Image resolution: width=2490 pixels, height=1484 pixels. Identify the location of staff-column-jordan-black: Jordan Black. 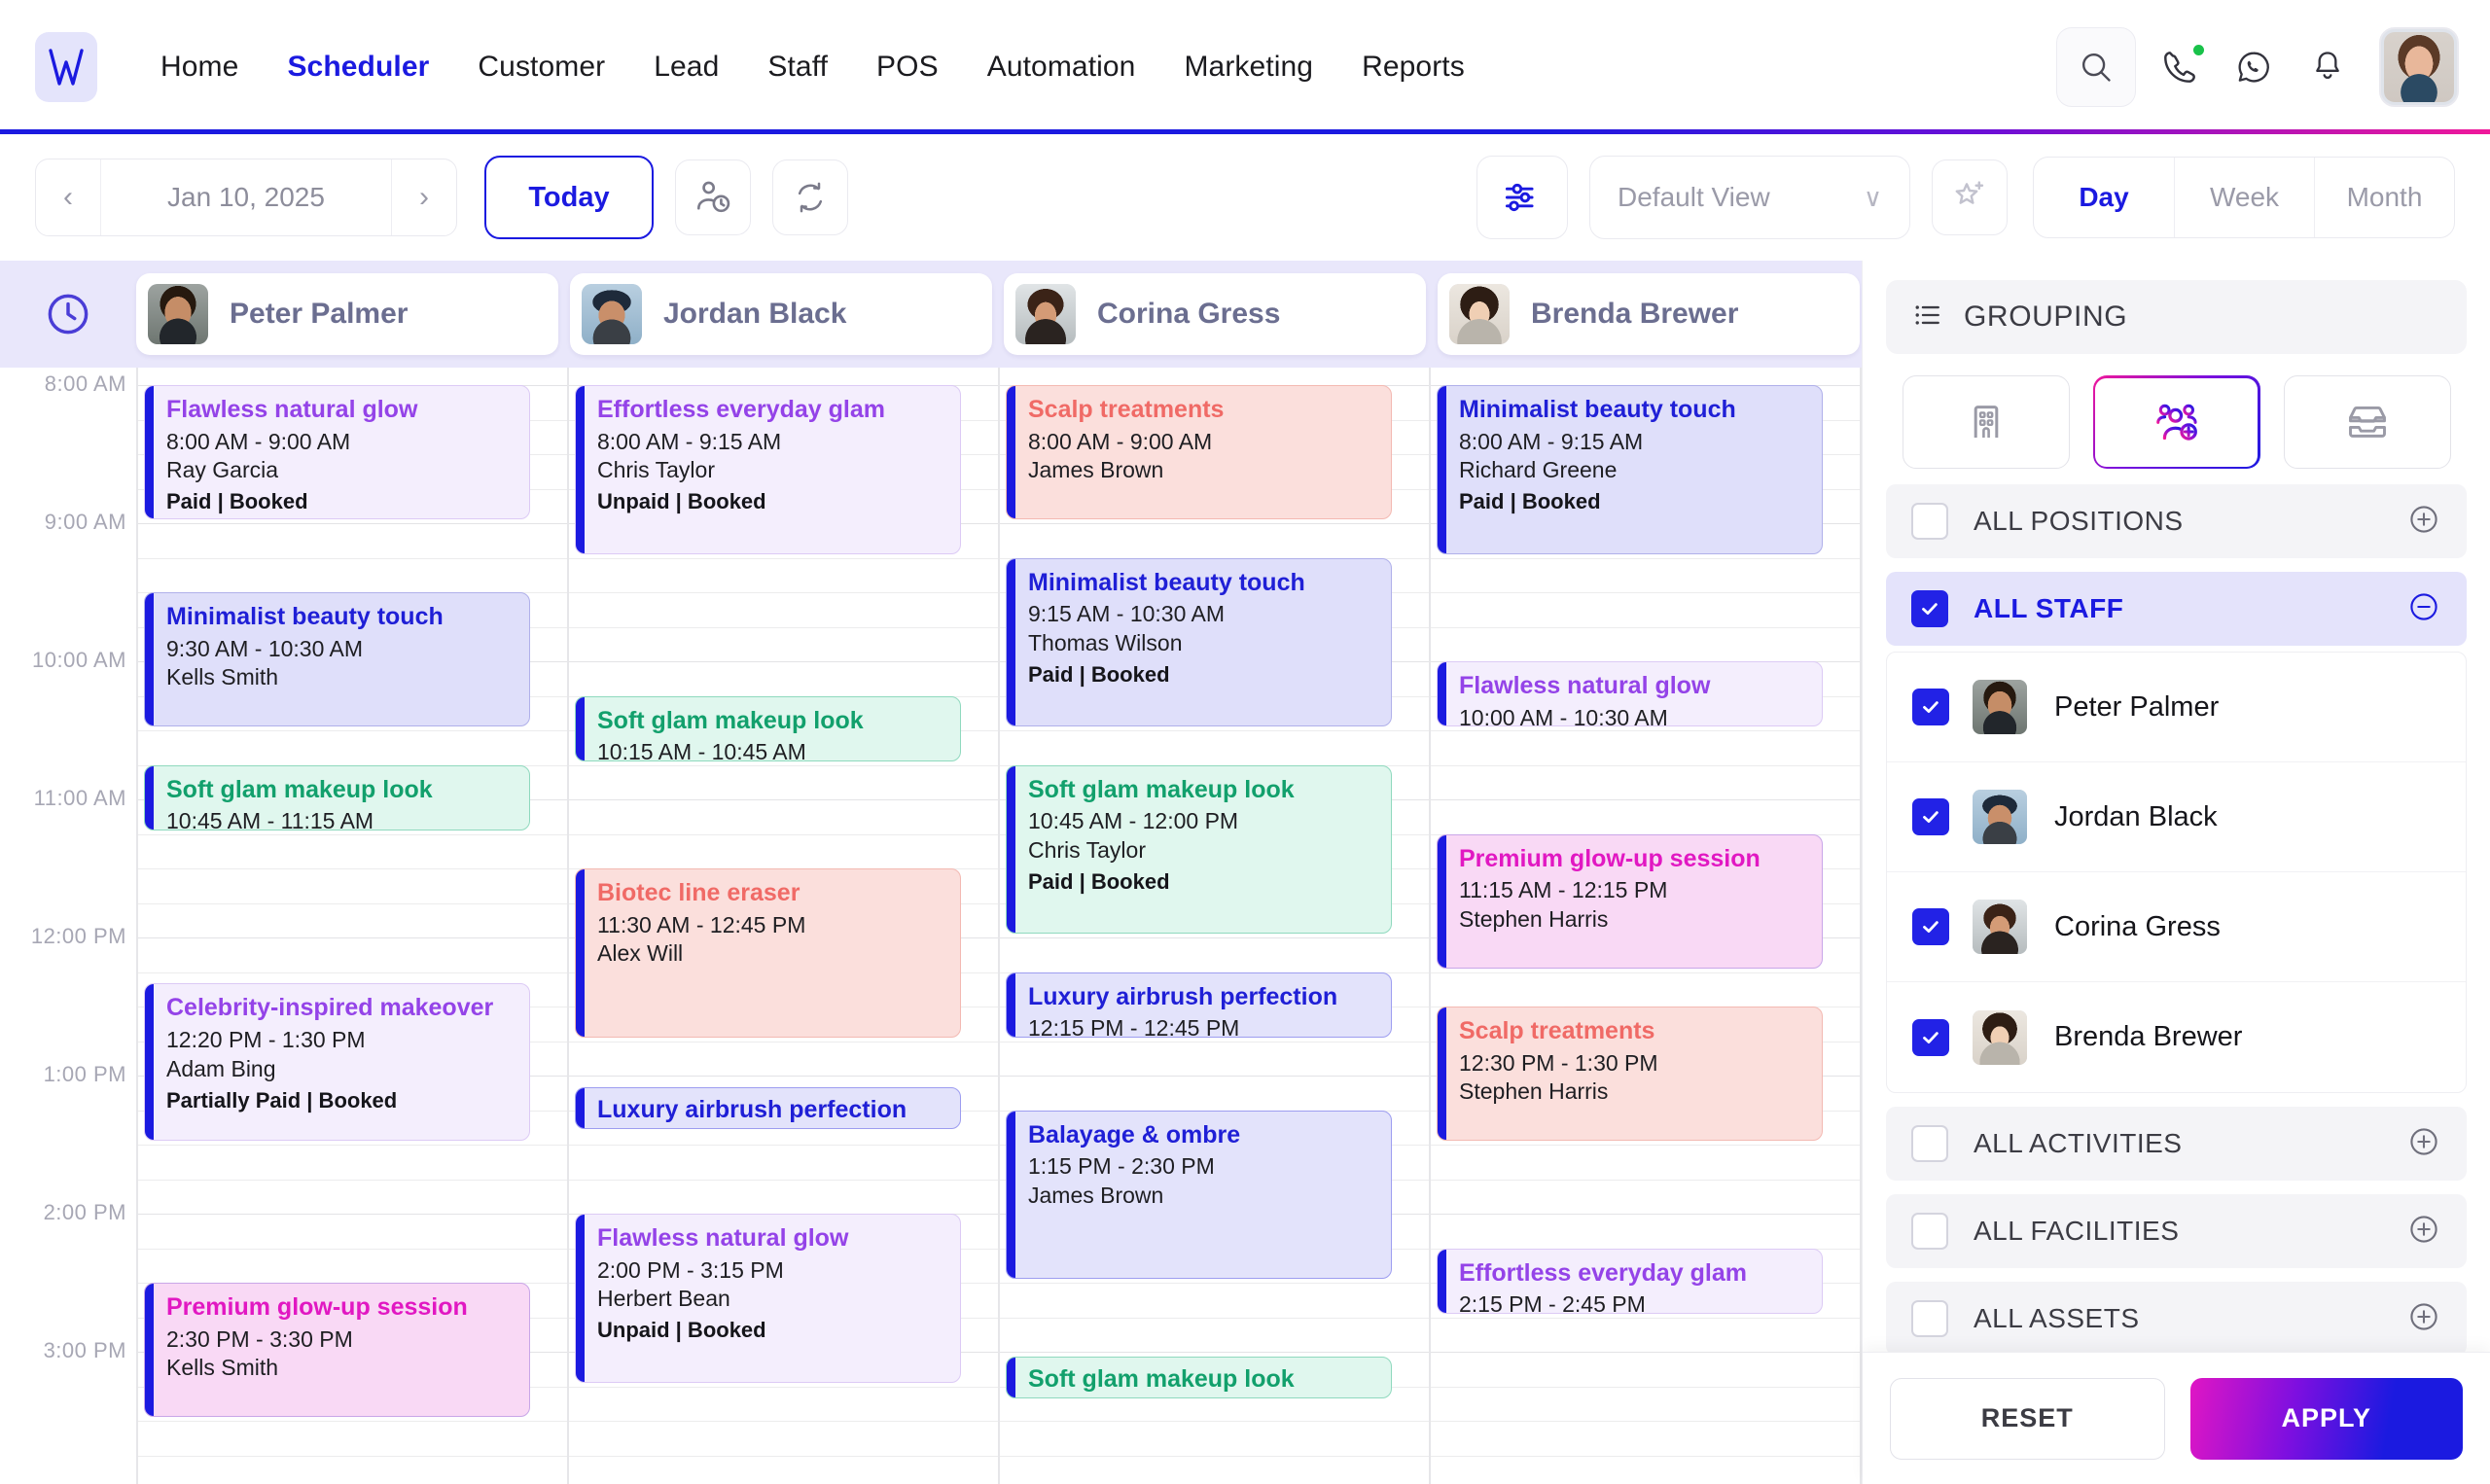
(781, 314).